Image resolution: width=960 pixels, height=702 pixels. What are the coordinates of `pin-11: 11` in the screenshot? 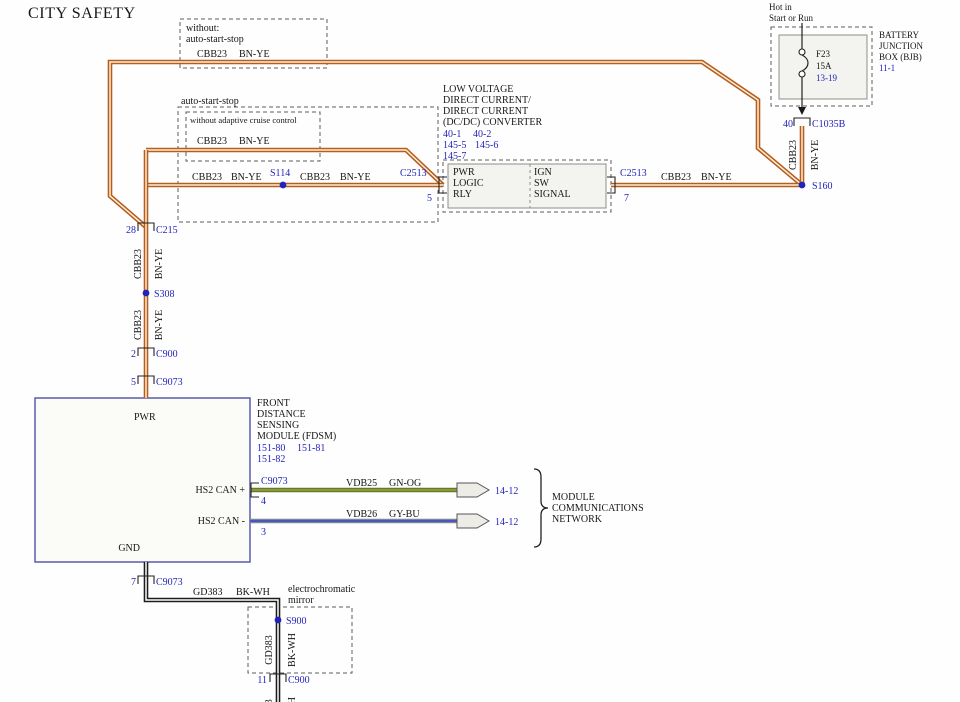 It's located at (262, 680).